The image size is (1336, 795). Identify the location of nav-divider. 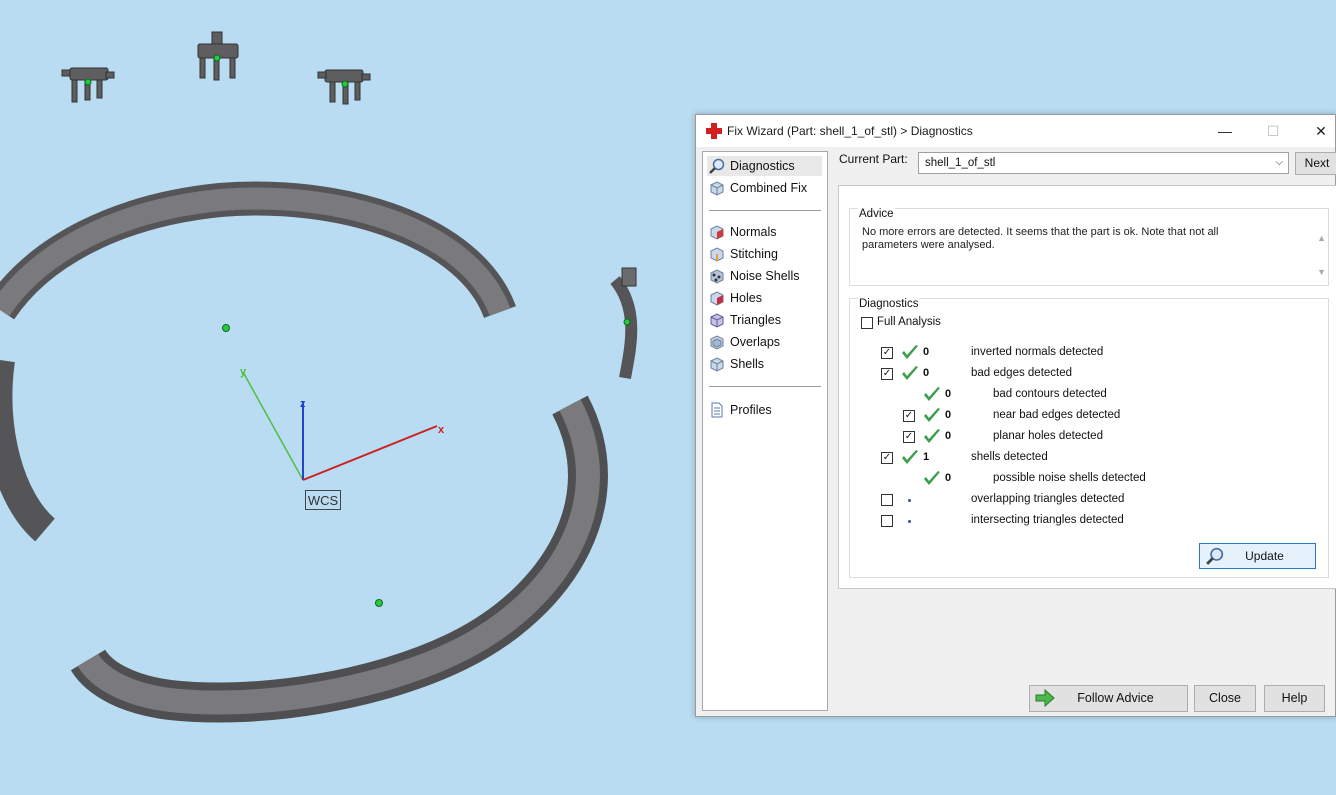
(765, 210).